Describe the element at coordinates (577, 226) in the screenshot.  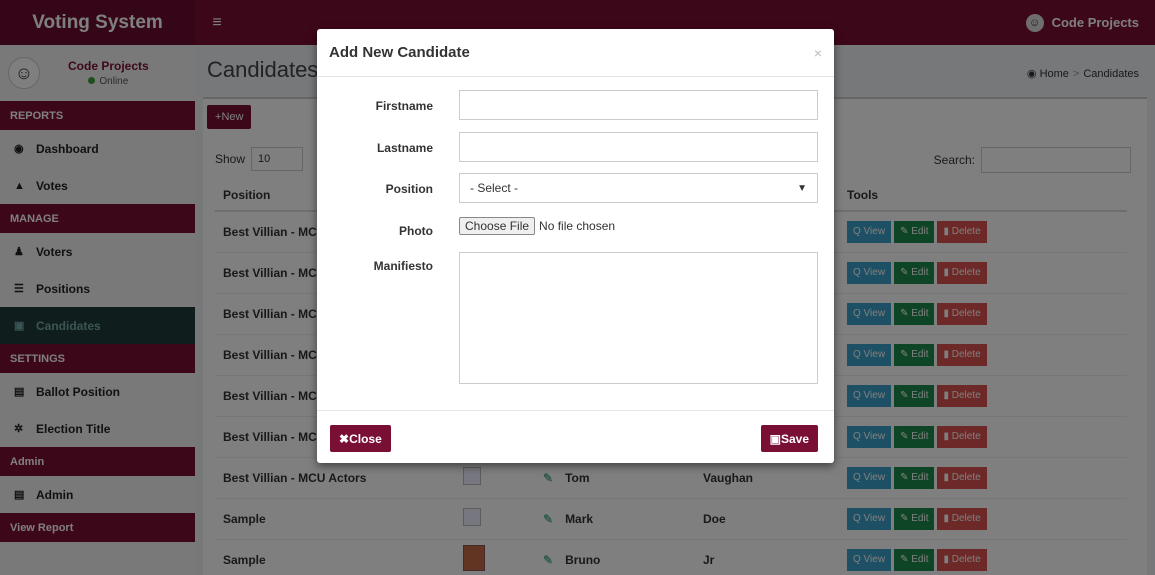
I see `file-status: No file chosen` at that location.